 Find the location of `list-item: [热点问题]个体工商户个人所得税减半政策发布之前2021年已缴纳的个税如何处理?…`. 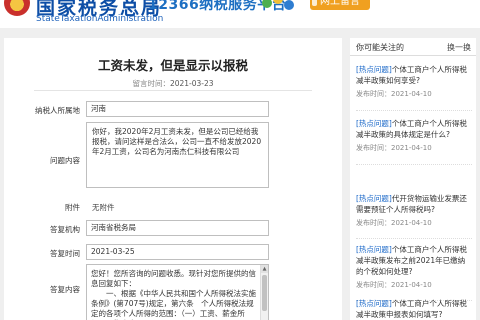

list-item: [热点问题]个体工商户个人所得税减半政策发布之前2021年已缴纳的个税如何处理?… is located at coordinates (414, 267).